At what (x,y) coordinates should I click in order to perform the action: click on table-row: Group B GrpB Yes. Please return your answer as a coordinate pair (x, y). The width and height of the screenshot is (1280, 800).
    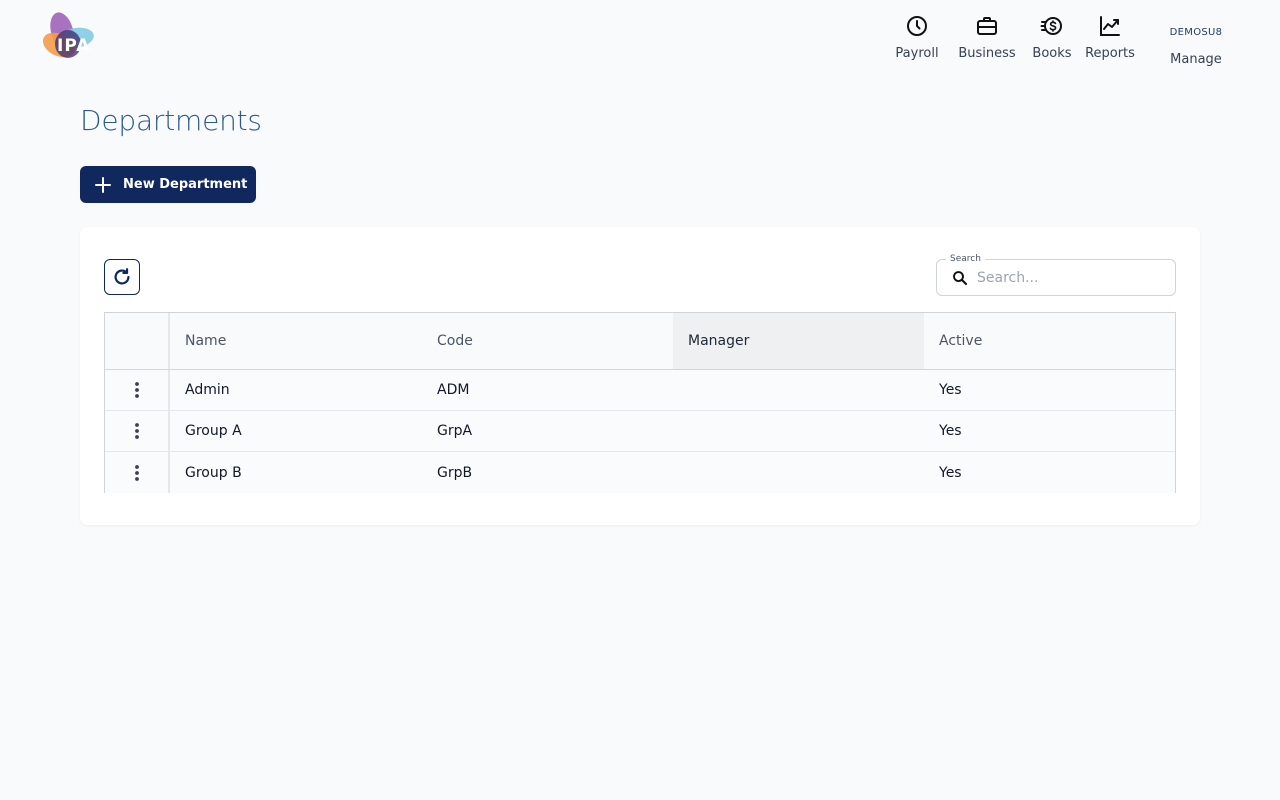
    Looking at the image, I should click on (640, 472).